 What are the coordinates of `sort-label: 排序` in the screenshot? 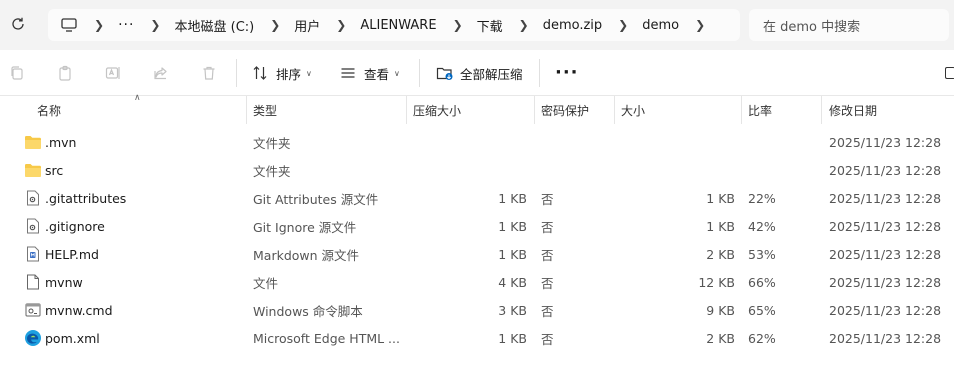 It's located at (289, 74).